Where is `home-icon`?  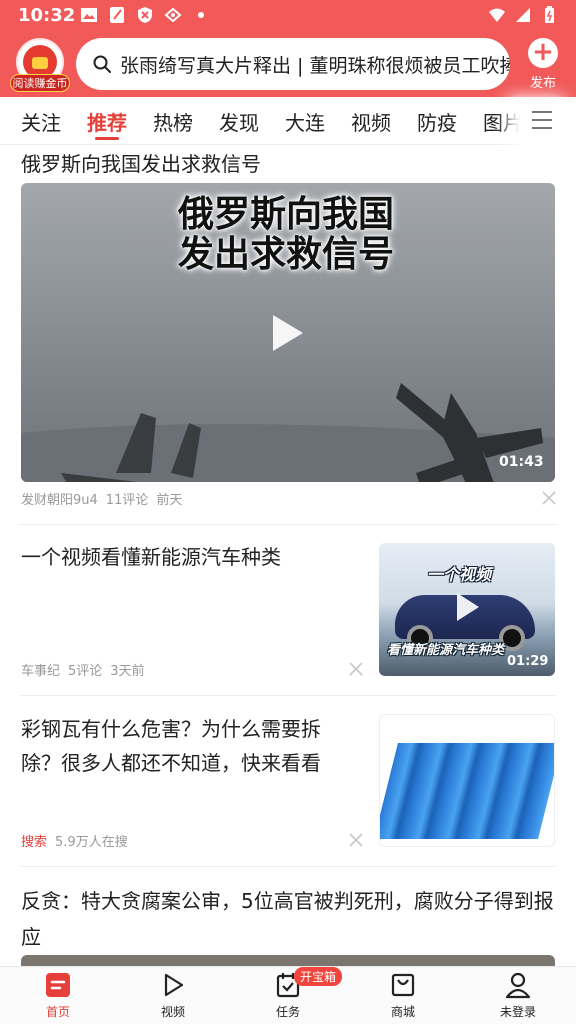
home-icon is located at coordinates (58, 985).